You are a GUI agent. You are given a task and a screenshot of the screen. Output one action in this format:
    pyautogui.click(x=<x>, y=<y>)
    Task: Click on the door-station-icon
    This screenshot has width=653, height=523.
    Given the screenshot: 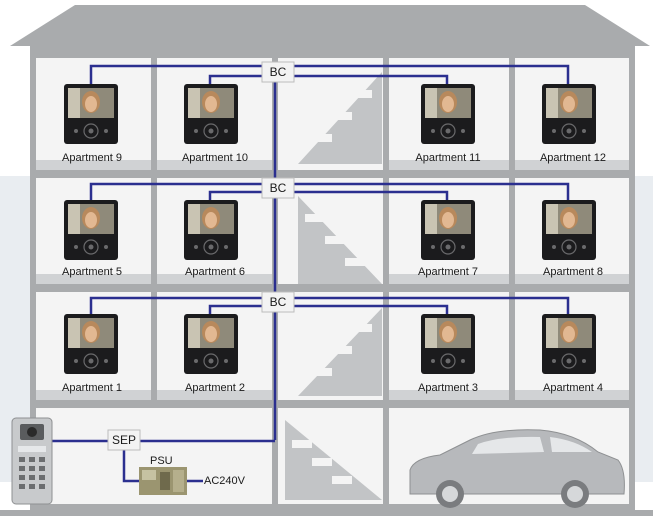 What is the action you would take?
    pyautogui.click(x=32, y=461)
    